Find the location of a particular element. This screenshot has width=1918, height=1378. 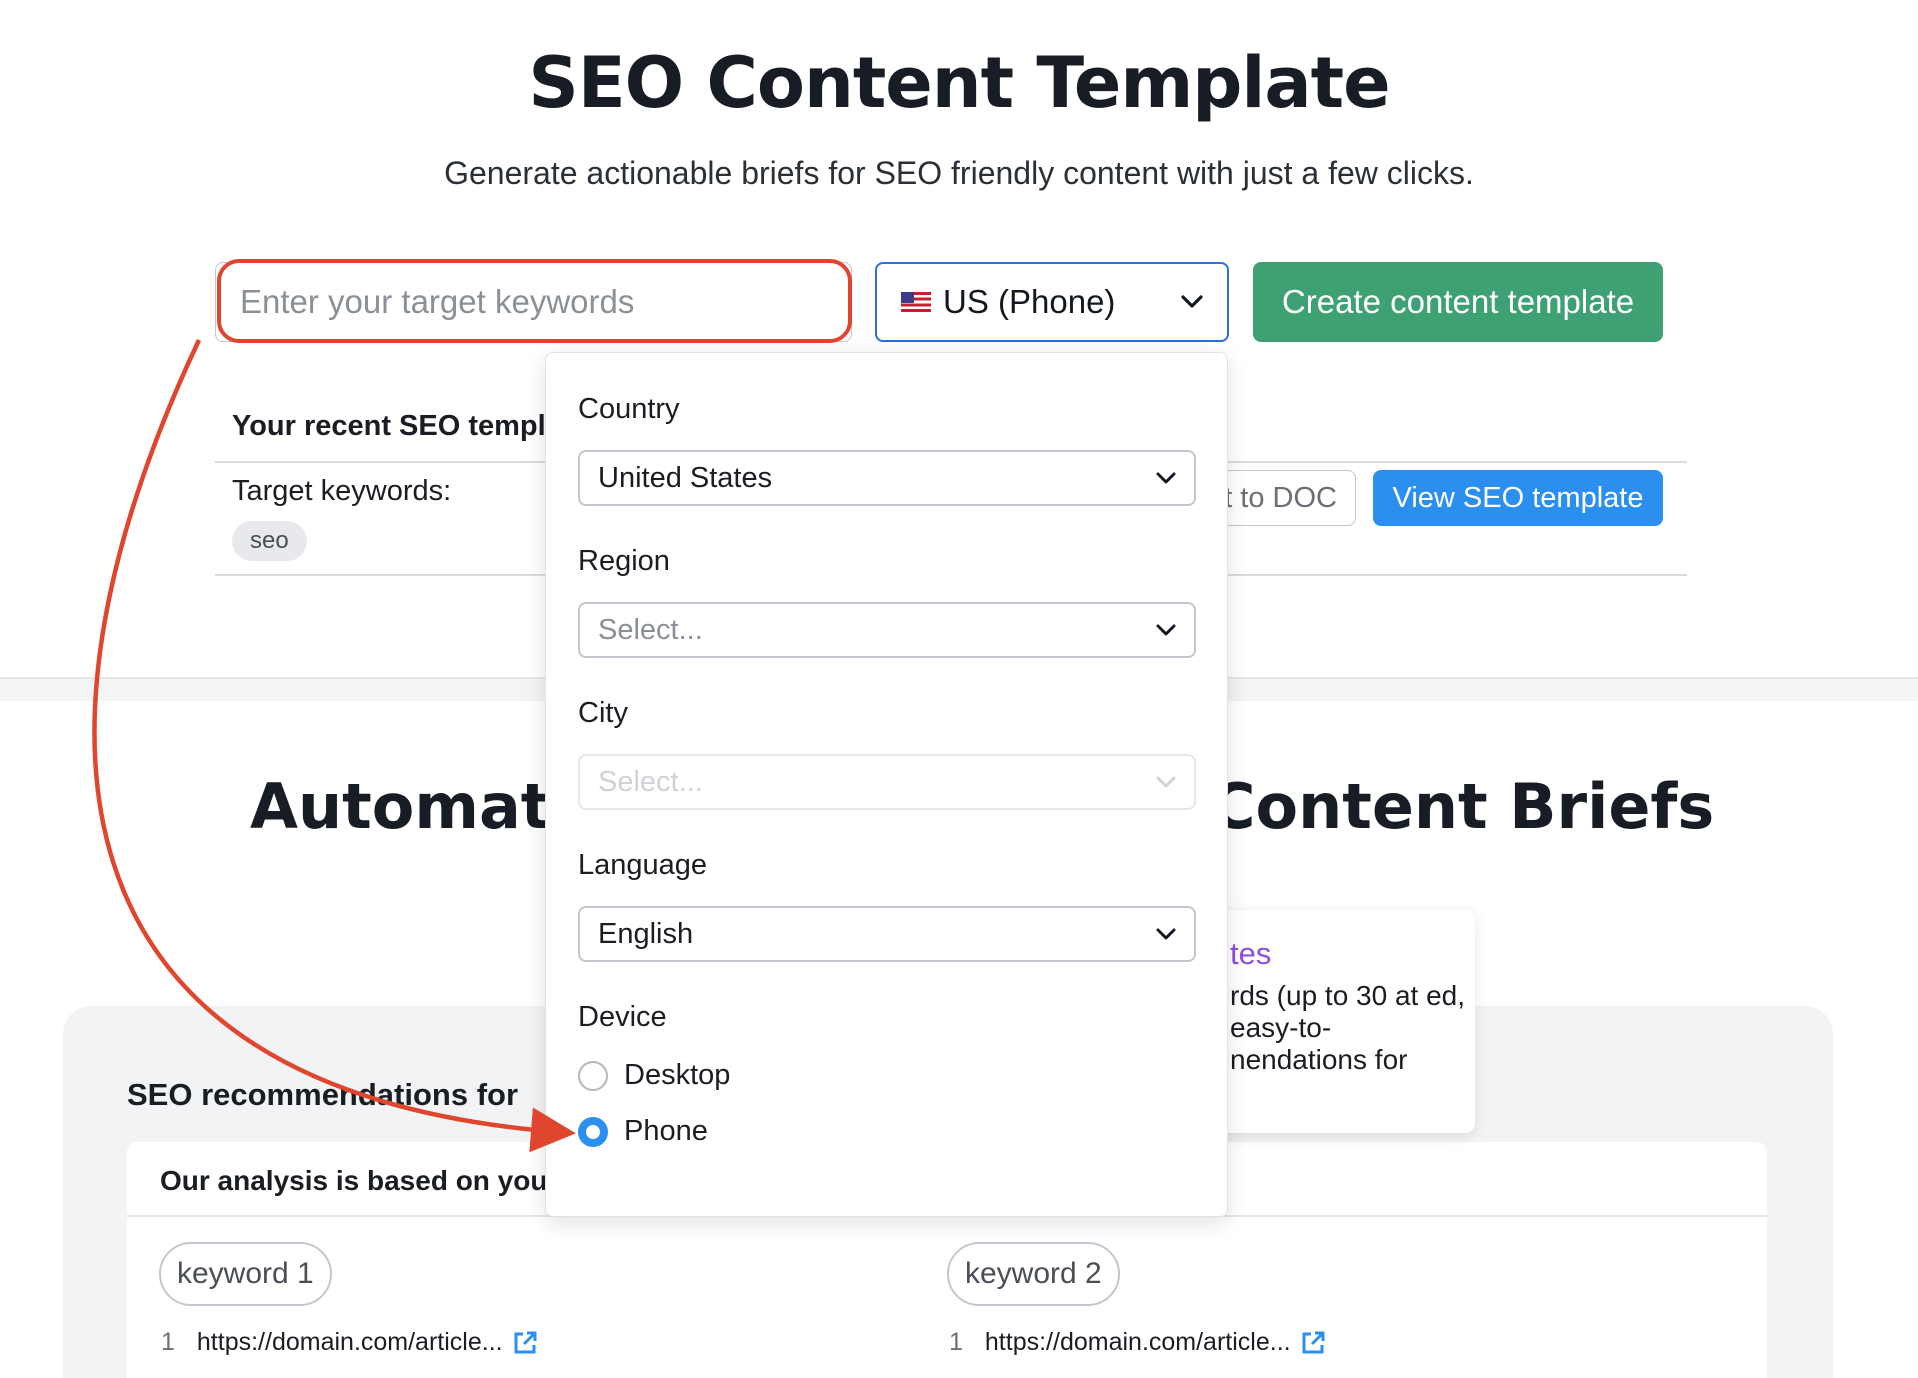

database-select-label: US (Phone) is located at coordinates (1029, 301).